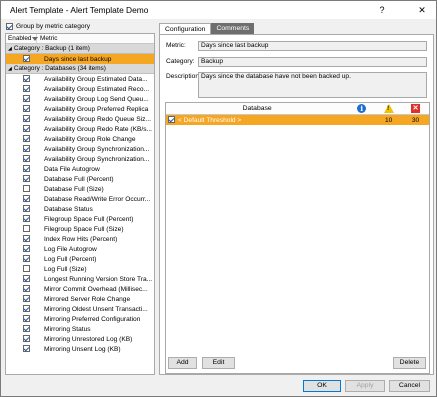 The height and width of the screenshot is (397, 437). What do you see at coordinates (22, 38) in the screenshot?
I see `enabled-column-header: Enabled` at bounding box center [22, 38].